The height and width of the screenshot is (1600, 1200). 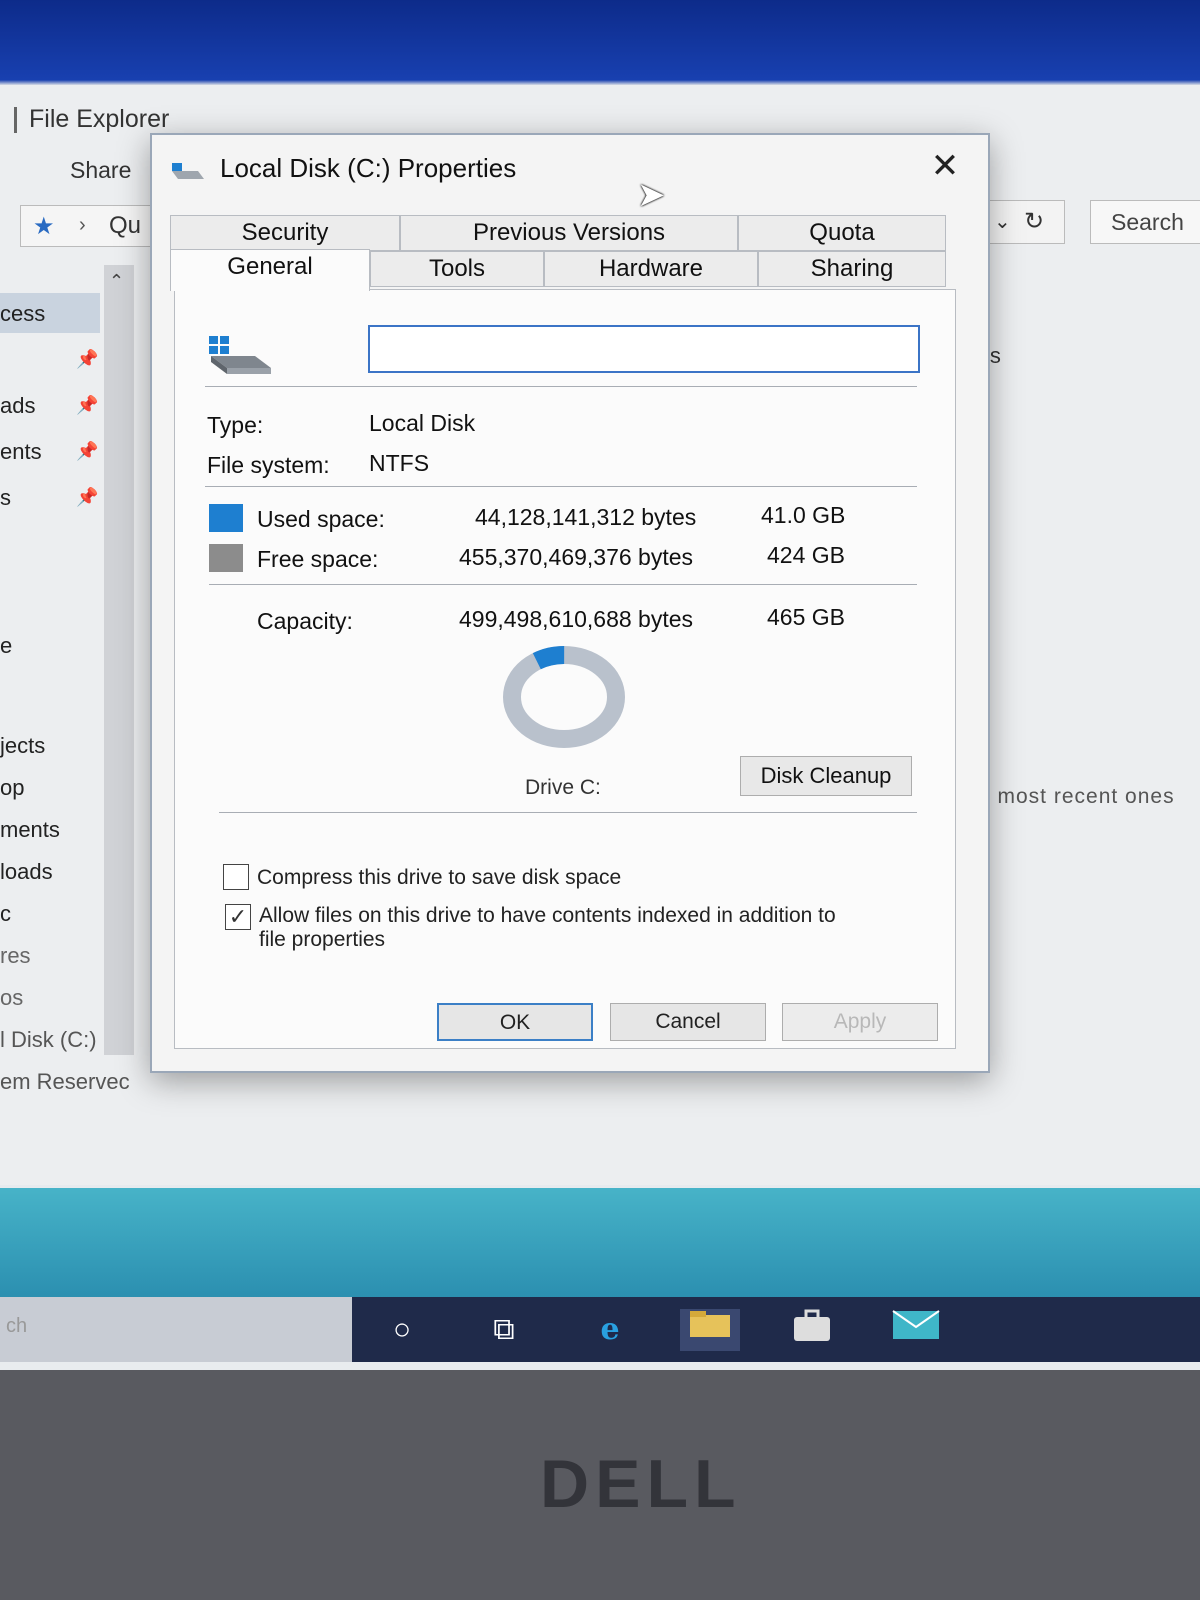 I want to click on compress-checkbox, so click(x=236, y=877).